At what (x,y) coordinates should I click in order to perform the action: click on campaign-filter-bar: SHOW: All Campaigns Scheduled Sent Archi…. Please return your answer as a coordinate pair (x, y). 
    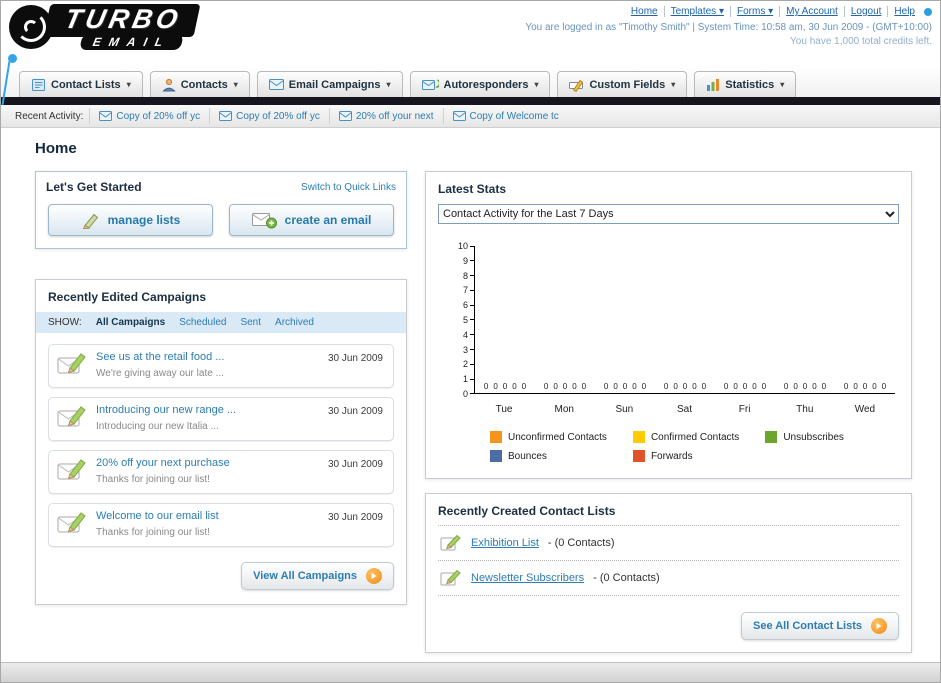
    Looking at the image, I should click on (221, 322).